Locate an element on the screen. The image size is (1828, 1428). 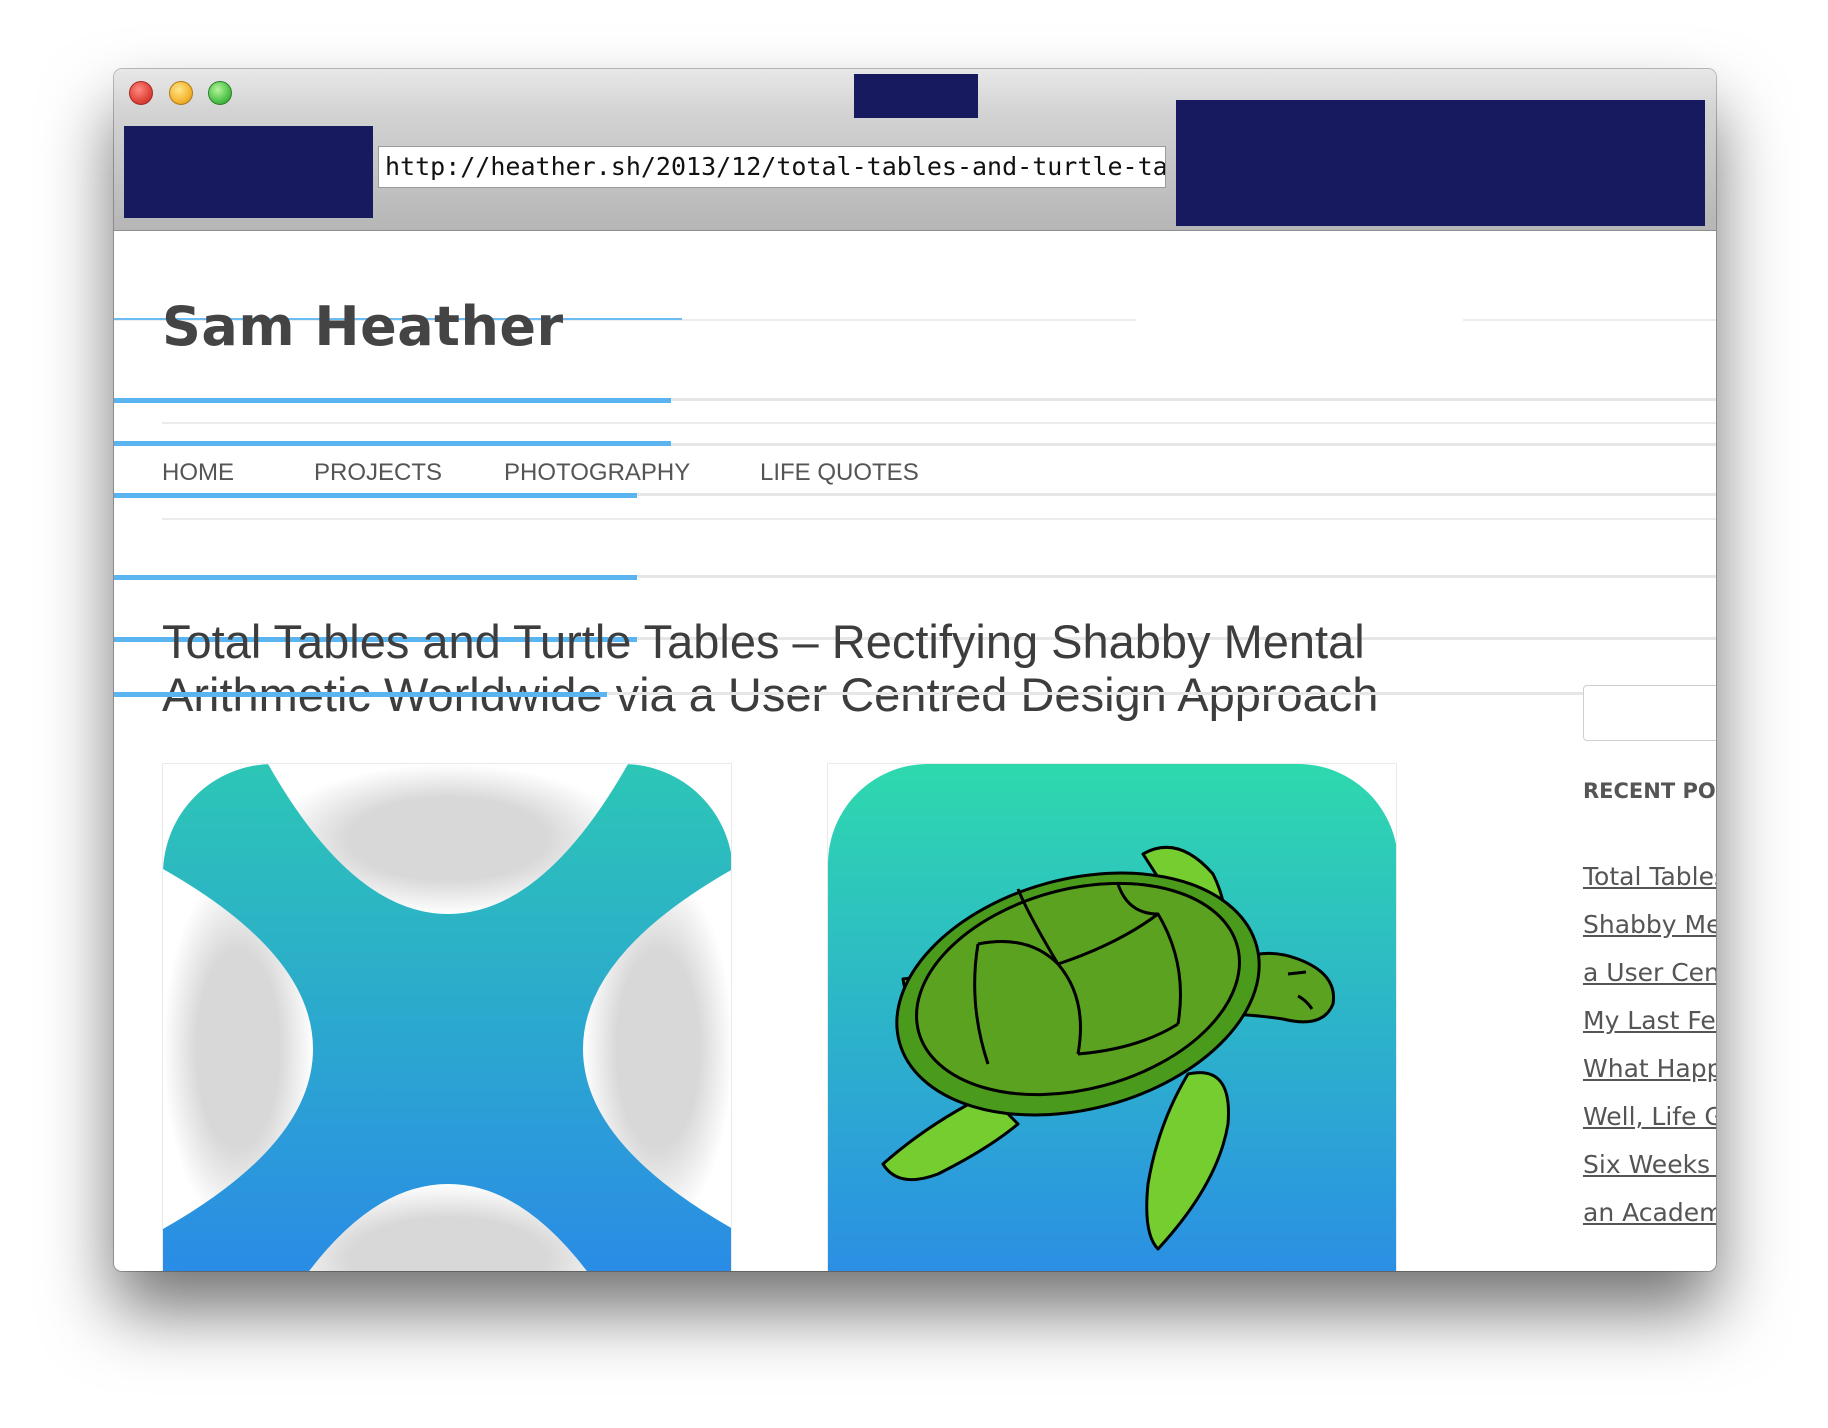
list-item: What Happ is located at coordinates (1649, 1069).